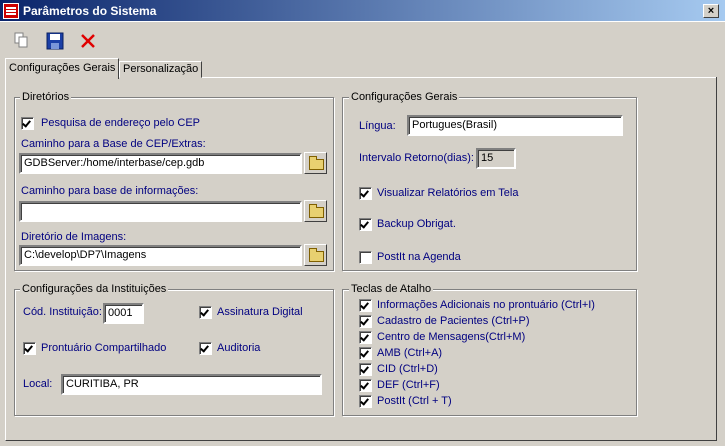 The width and height of the screenshot is (725, 446). I want to click on assinatura-checkbox, so click(205, 312).